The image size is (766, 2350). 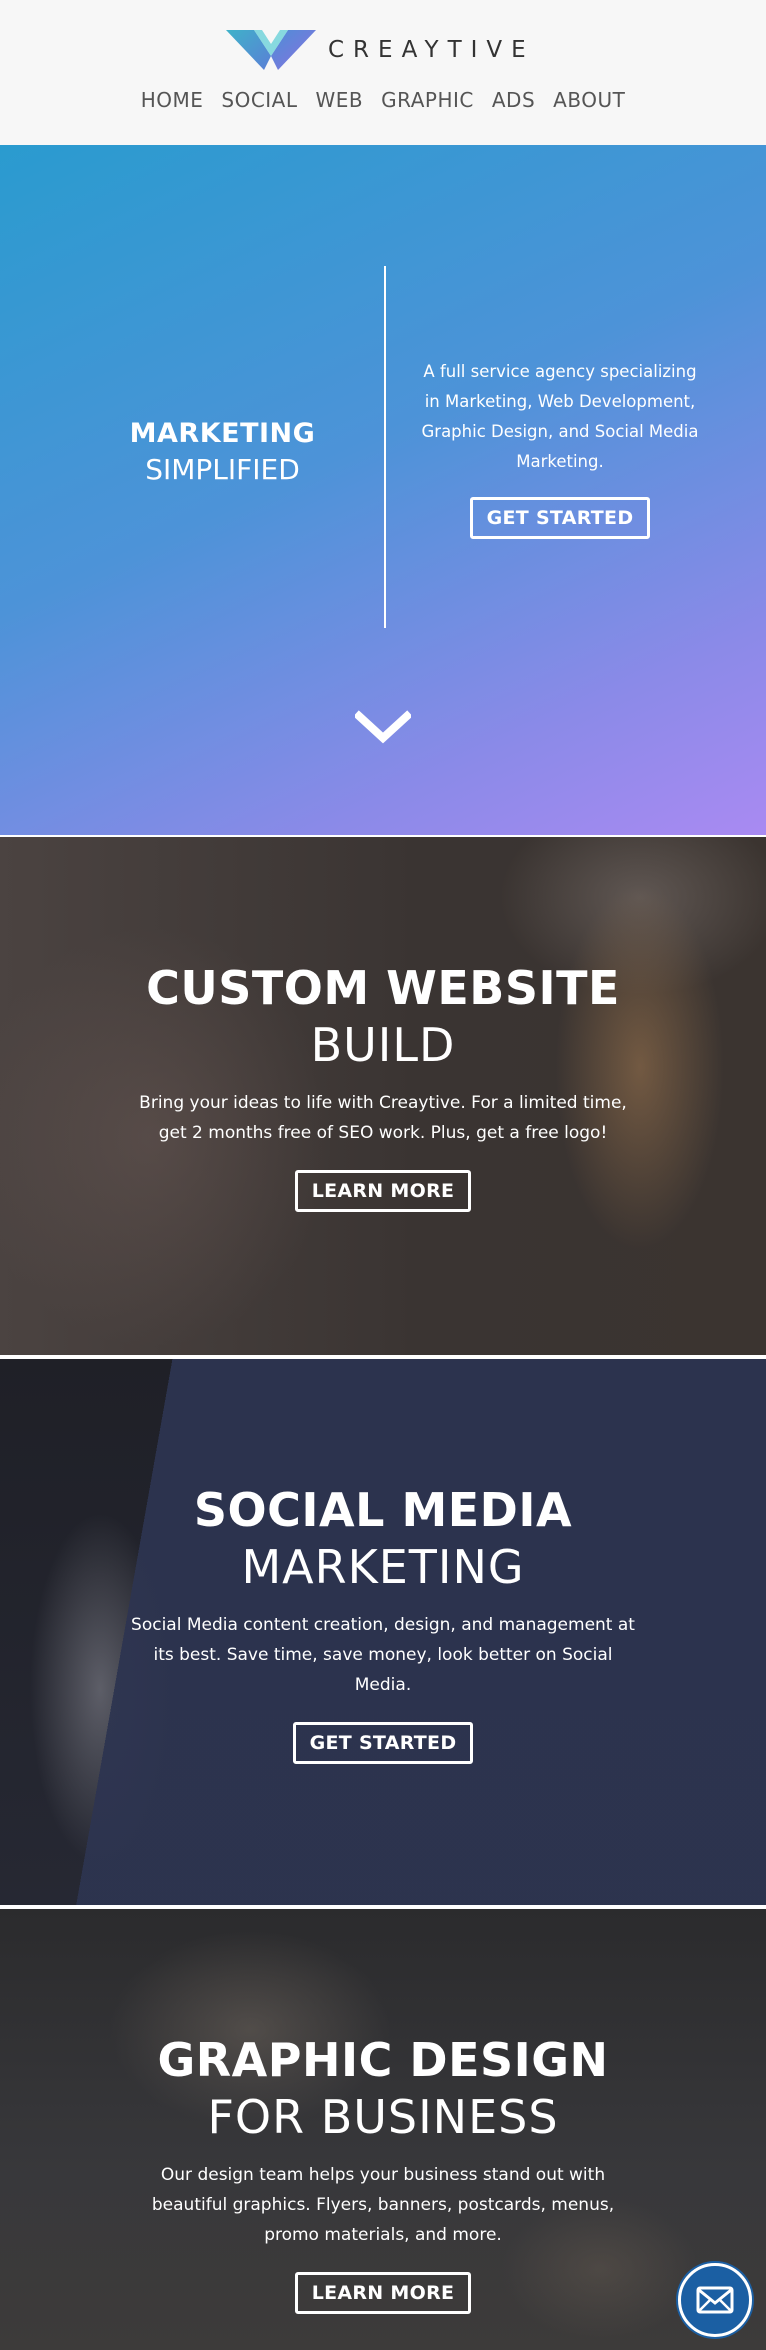 I want to click on get-started-button: GET STARTED, so click(x=383, y=1743).